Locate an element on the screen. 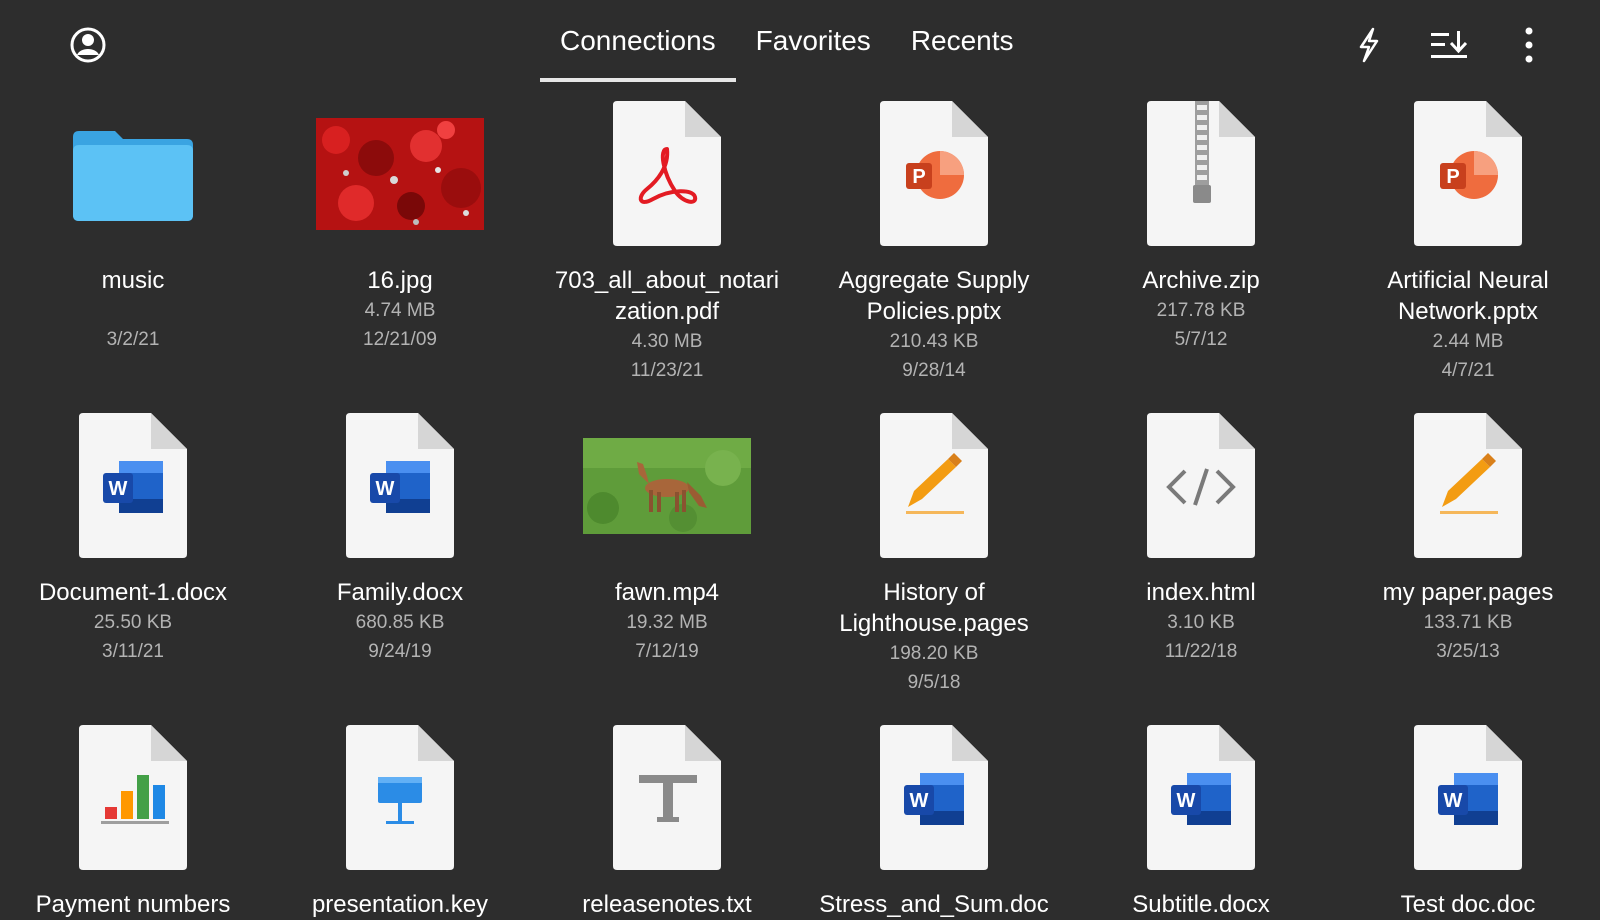 This screenshot has width=1600, height=920. file-size: 198.20 KB is located at coordinates (934, 653).